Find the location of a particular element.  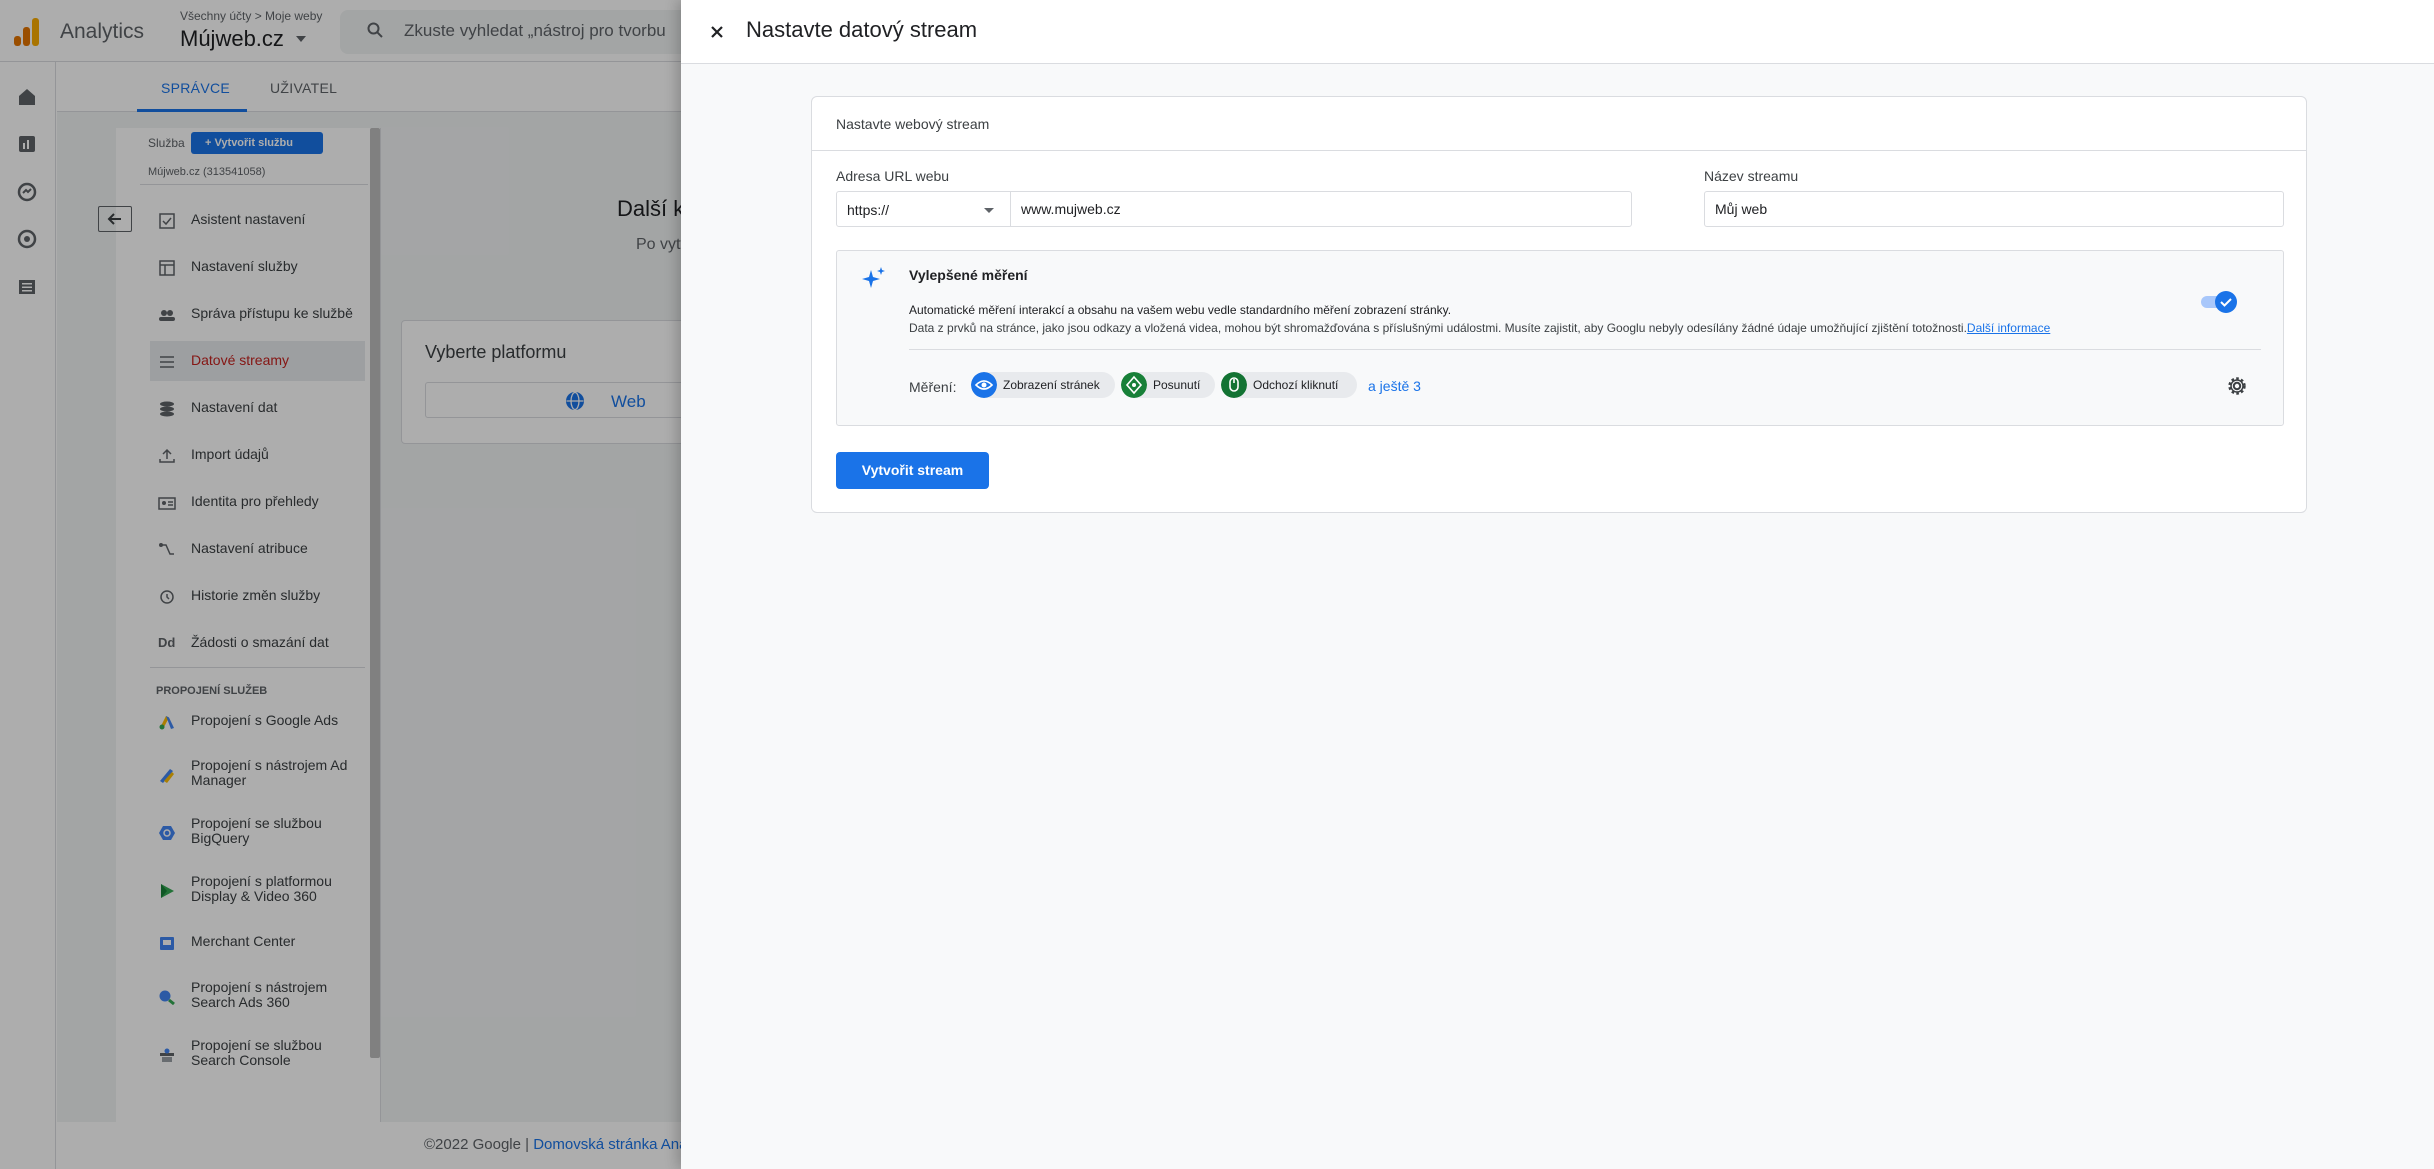

mouse-icon is located at coordinates (1234, 385).